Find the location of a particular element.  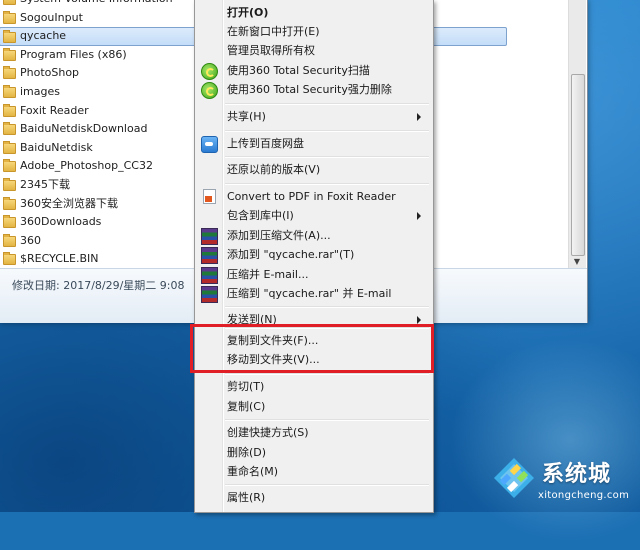

menu-item: 添加到 "qycache.rar"(T) is located at coordinates (313, 254).